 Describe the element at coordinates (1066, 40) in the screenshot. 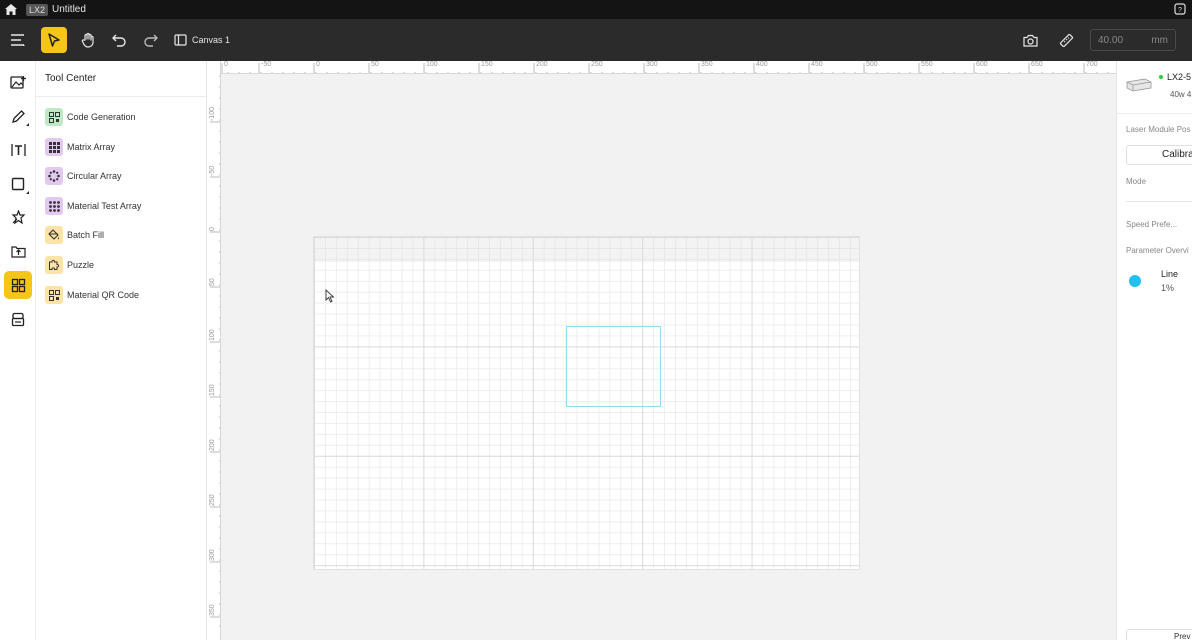

I see `measure-icon` at that location.